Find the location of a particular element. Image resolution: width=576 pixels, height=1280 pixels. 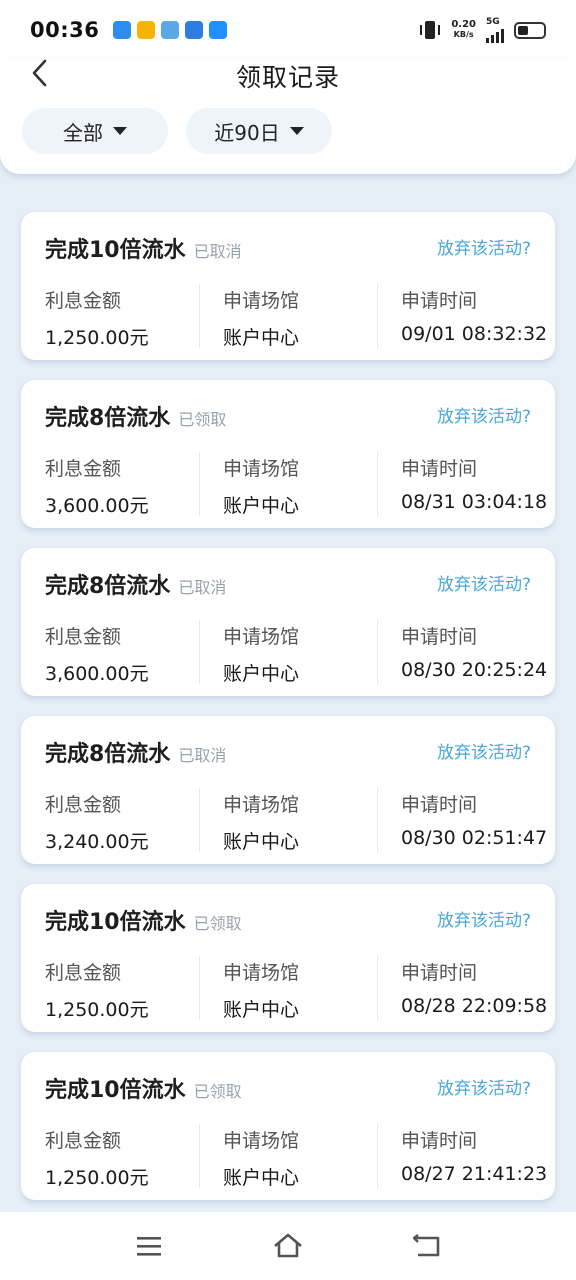

time-value: 08/27 21:41:23 is located at coordinates (474, 1174).